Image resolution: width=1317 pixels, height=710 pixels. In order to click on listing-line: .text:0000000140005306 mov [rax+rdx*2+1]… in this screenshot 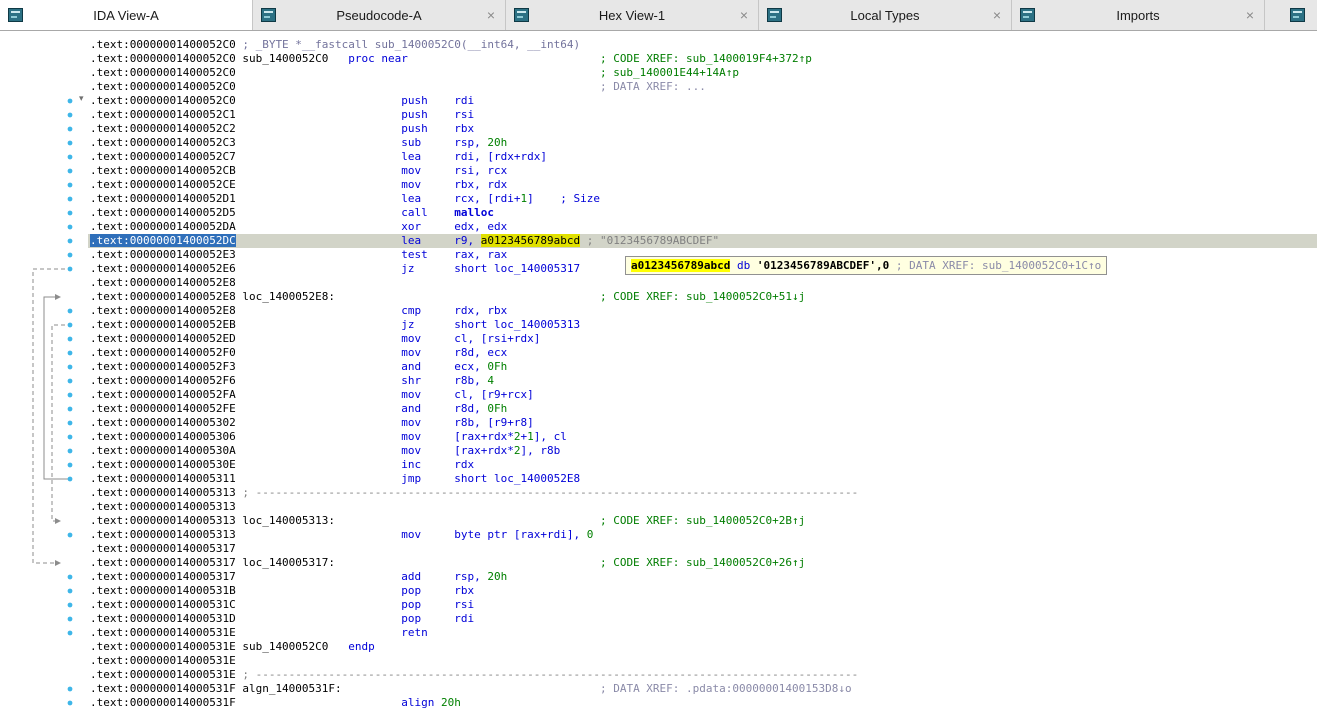, I will do `click(702, 437)`.